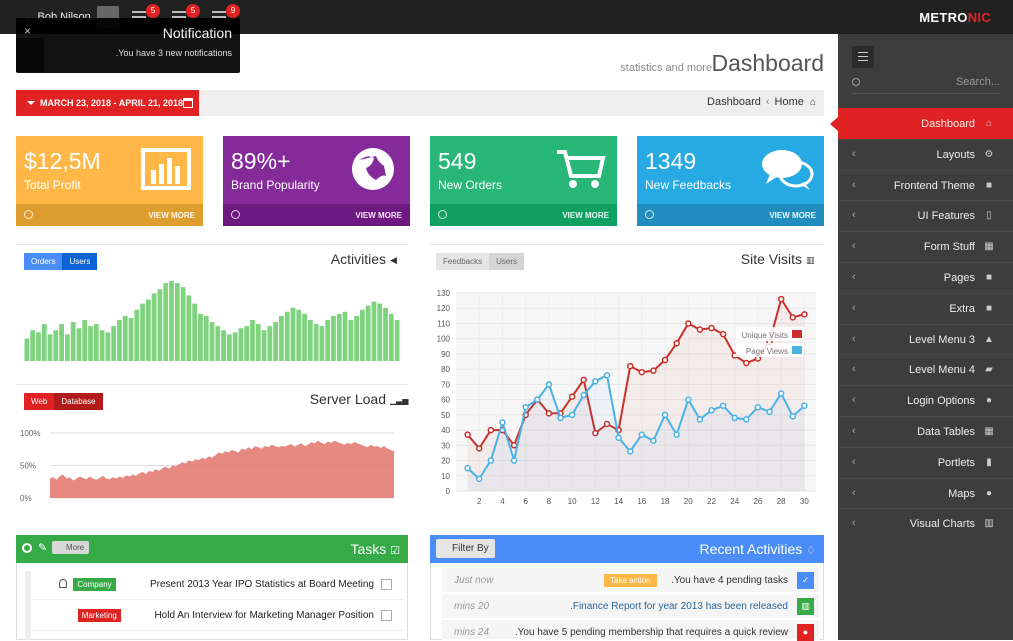 The height and width of the screenshot is (641, 1013). I want to click on filter-by-button: Filter By, so click(465, 548).